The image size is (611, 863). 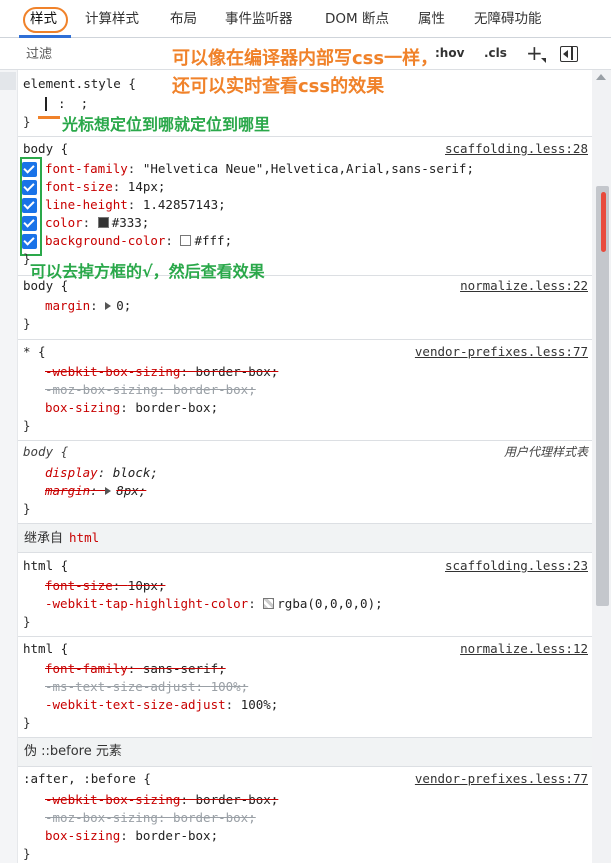 What do you see at coordinates (8, 81) in the screenshot?
I see `gutter-marker` at bounding box center [8, 81].